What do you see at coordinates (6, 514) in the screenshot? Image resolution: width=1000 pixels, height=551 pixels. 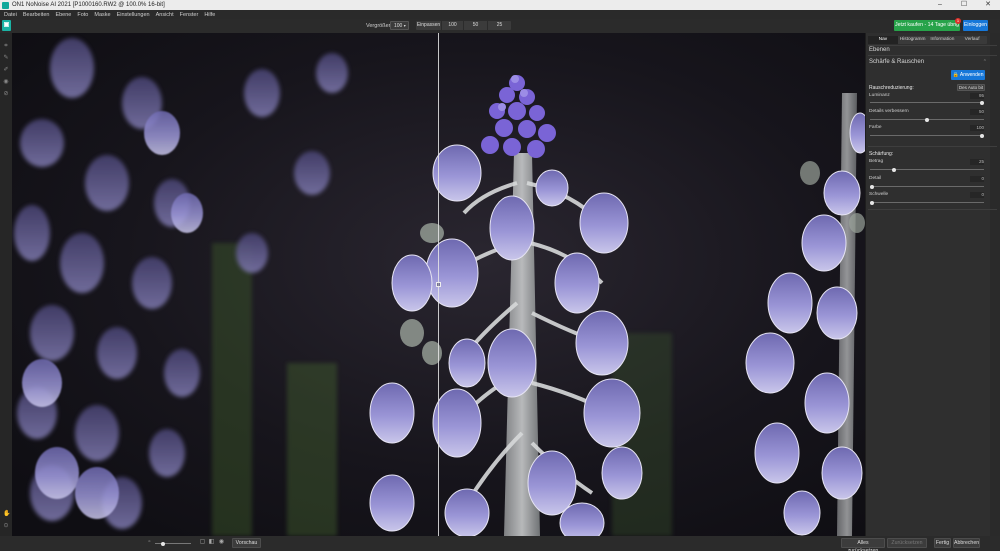 I see `pan-tool-icon: ✋` at bounding box center [6, 514].